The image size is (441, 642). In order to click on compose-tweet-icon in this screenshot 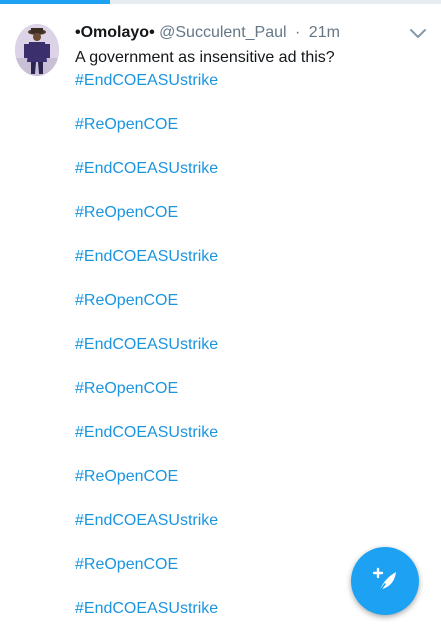, I will do `click(384, 580)`.